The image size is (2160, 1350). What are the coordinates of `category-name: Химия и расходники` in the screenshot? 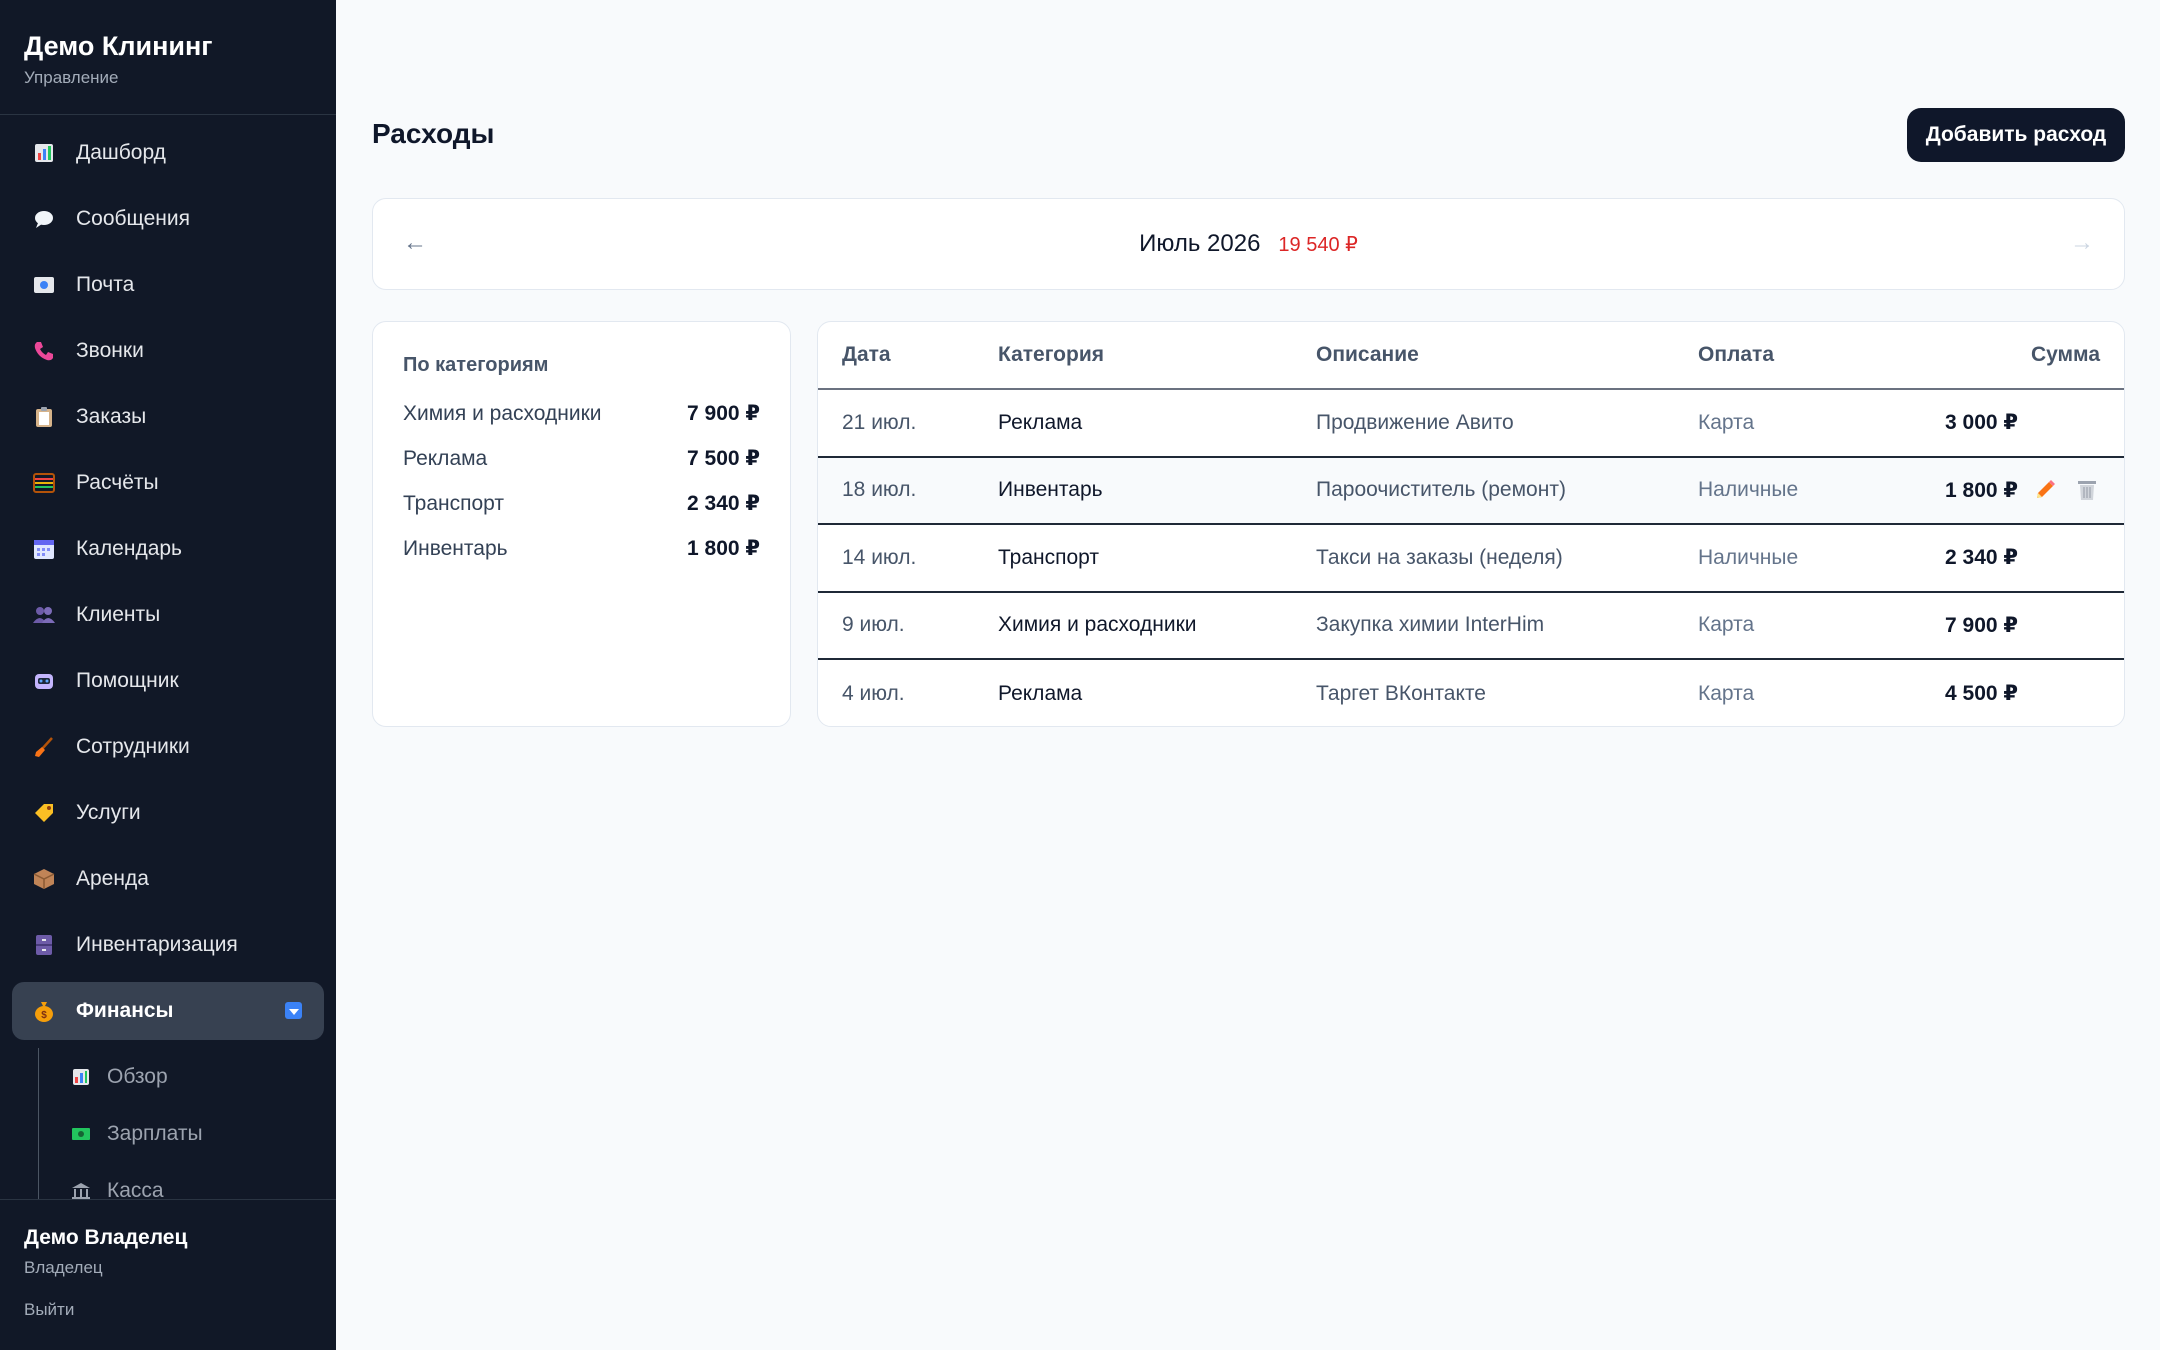 It's located at (502, 413).